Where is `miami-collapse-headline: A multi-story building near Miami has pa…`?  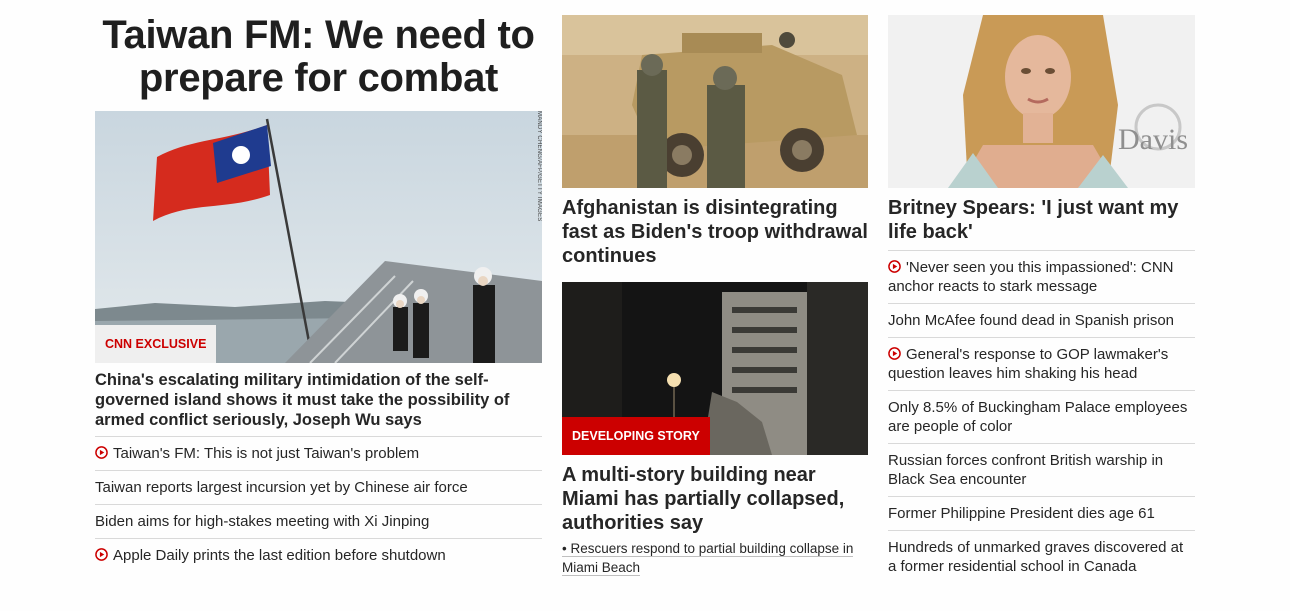 miami-collapse-headline: A multi-story building near Miami has pa… is located at coordinates (715, 499).